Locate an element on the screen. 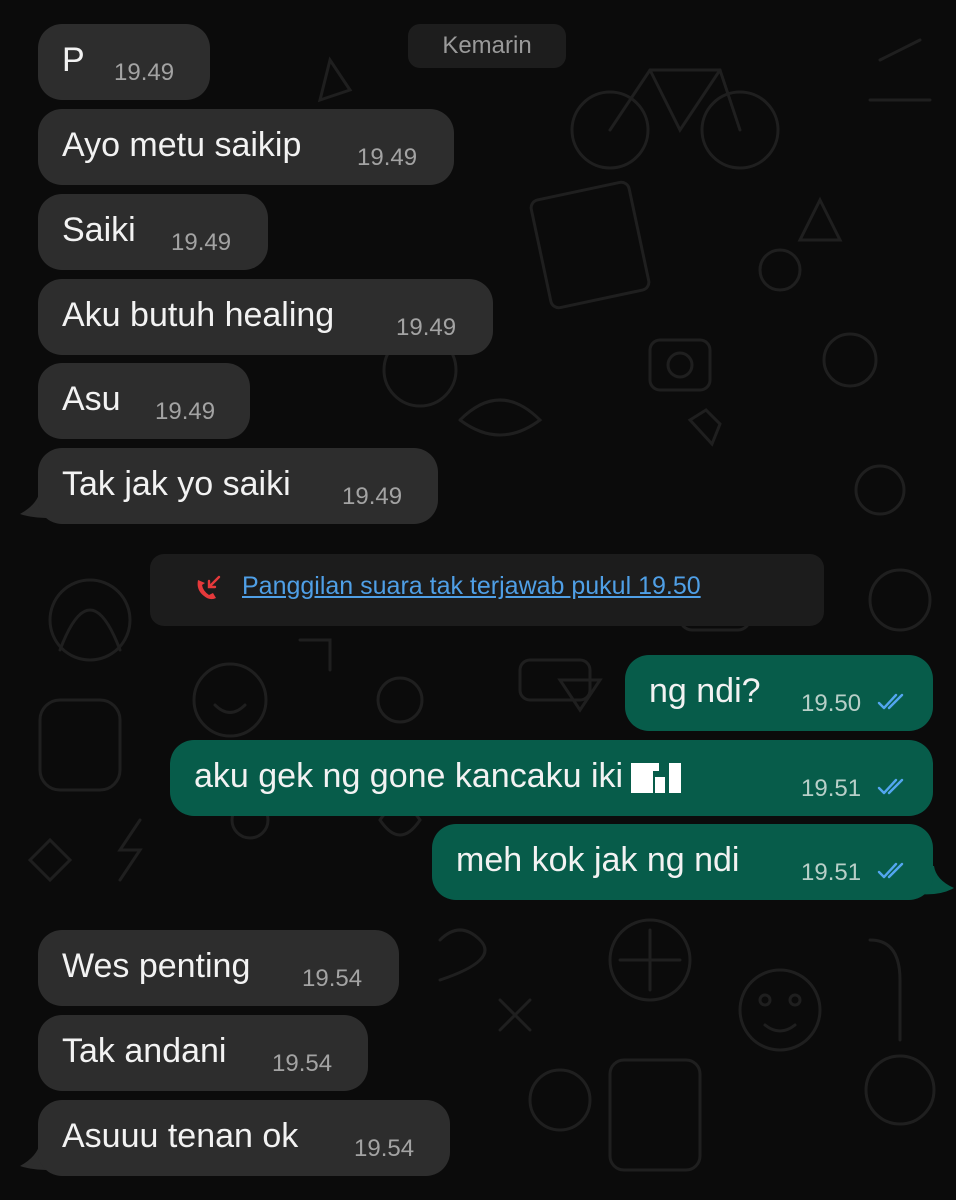 Image resolution: width=956 pixels, height=1200 pixels. missed-call-icon is located at coordinates (209, 587).